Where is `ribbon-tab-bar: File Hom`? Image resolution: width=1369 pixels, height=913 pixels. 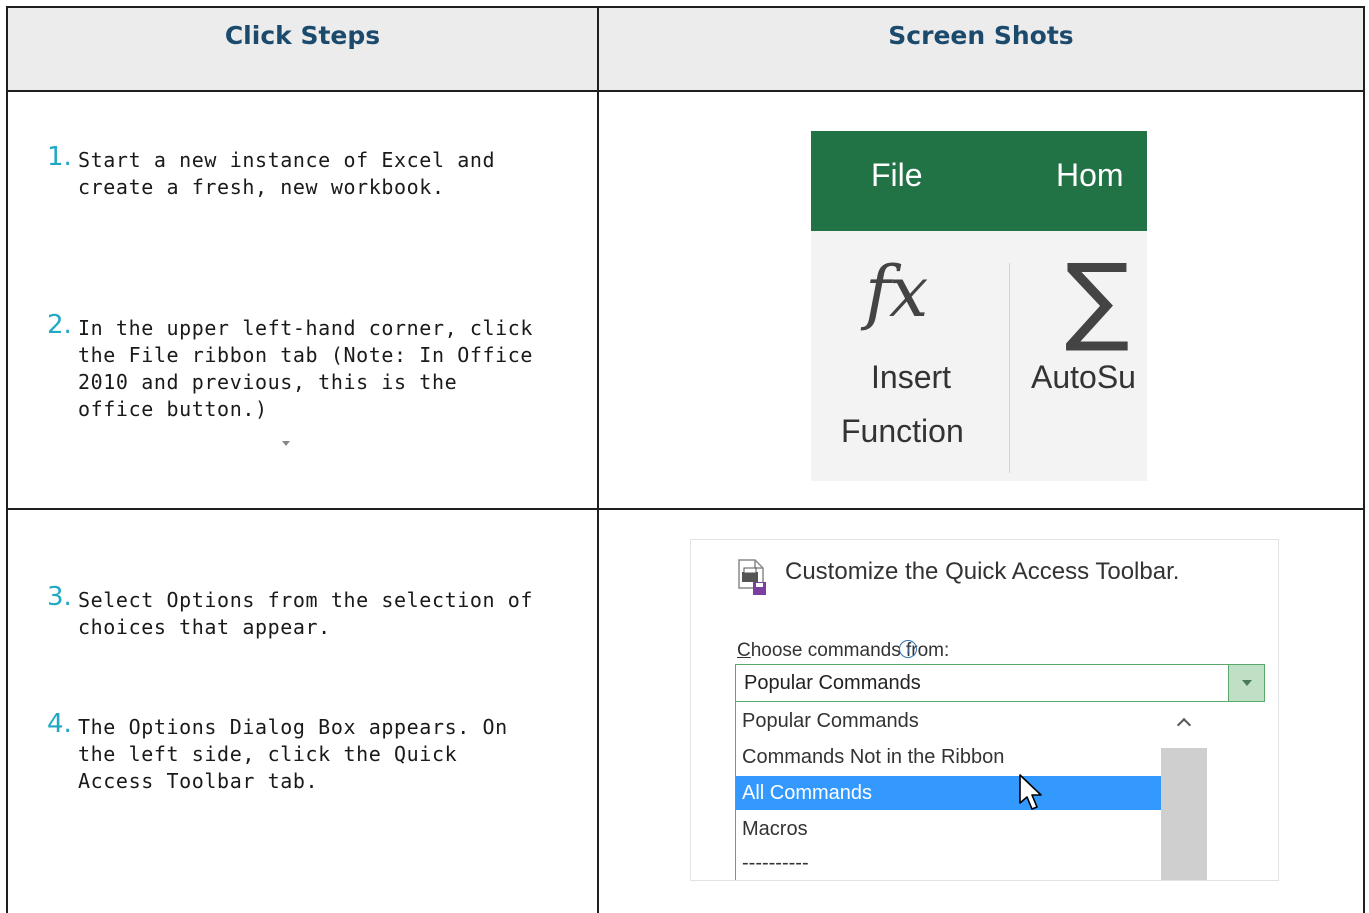
ribbon-tab-bar: File Hom is located at coordinates (979, 181).